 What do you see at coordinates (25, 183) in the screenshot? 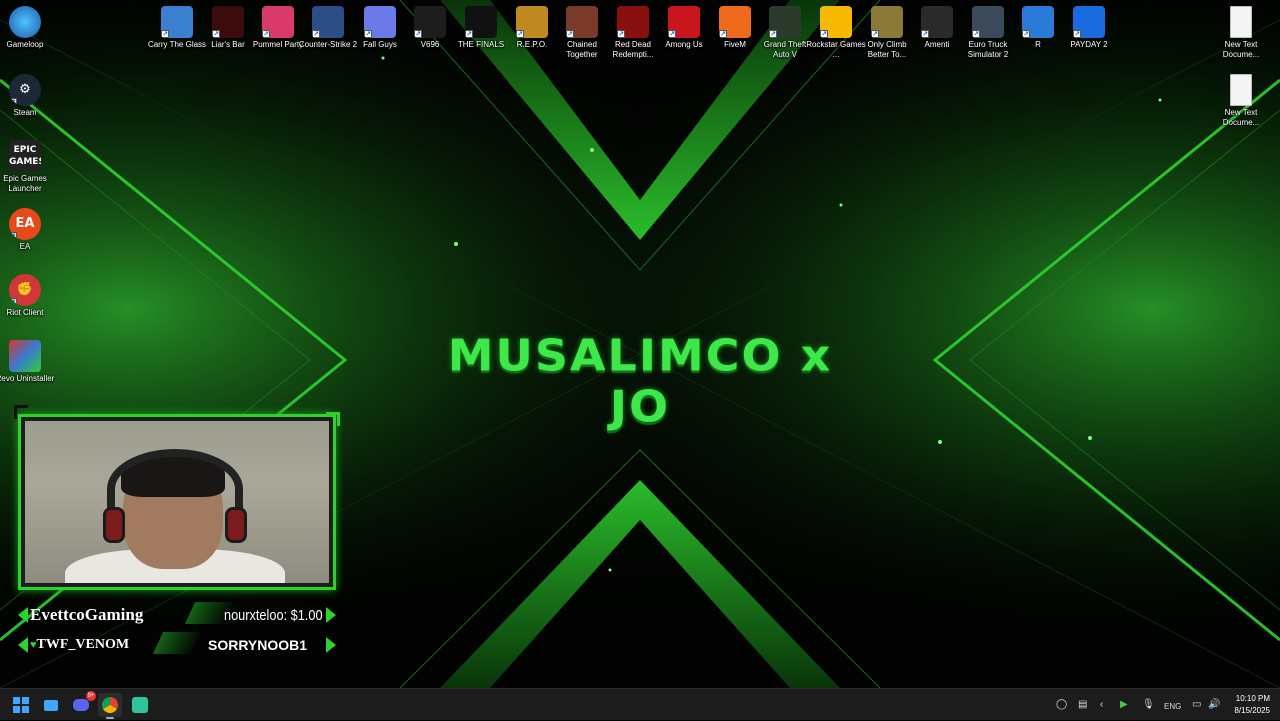
I see `desktop-icon-label: Epic Games Launcher` at bounding box center [25, 183].